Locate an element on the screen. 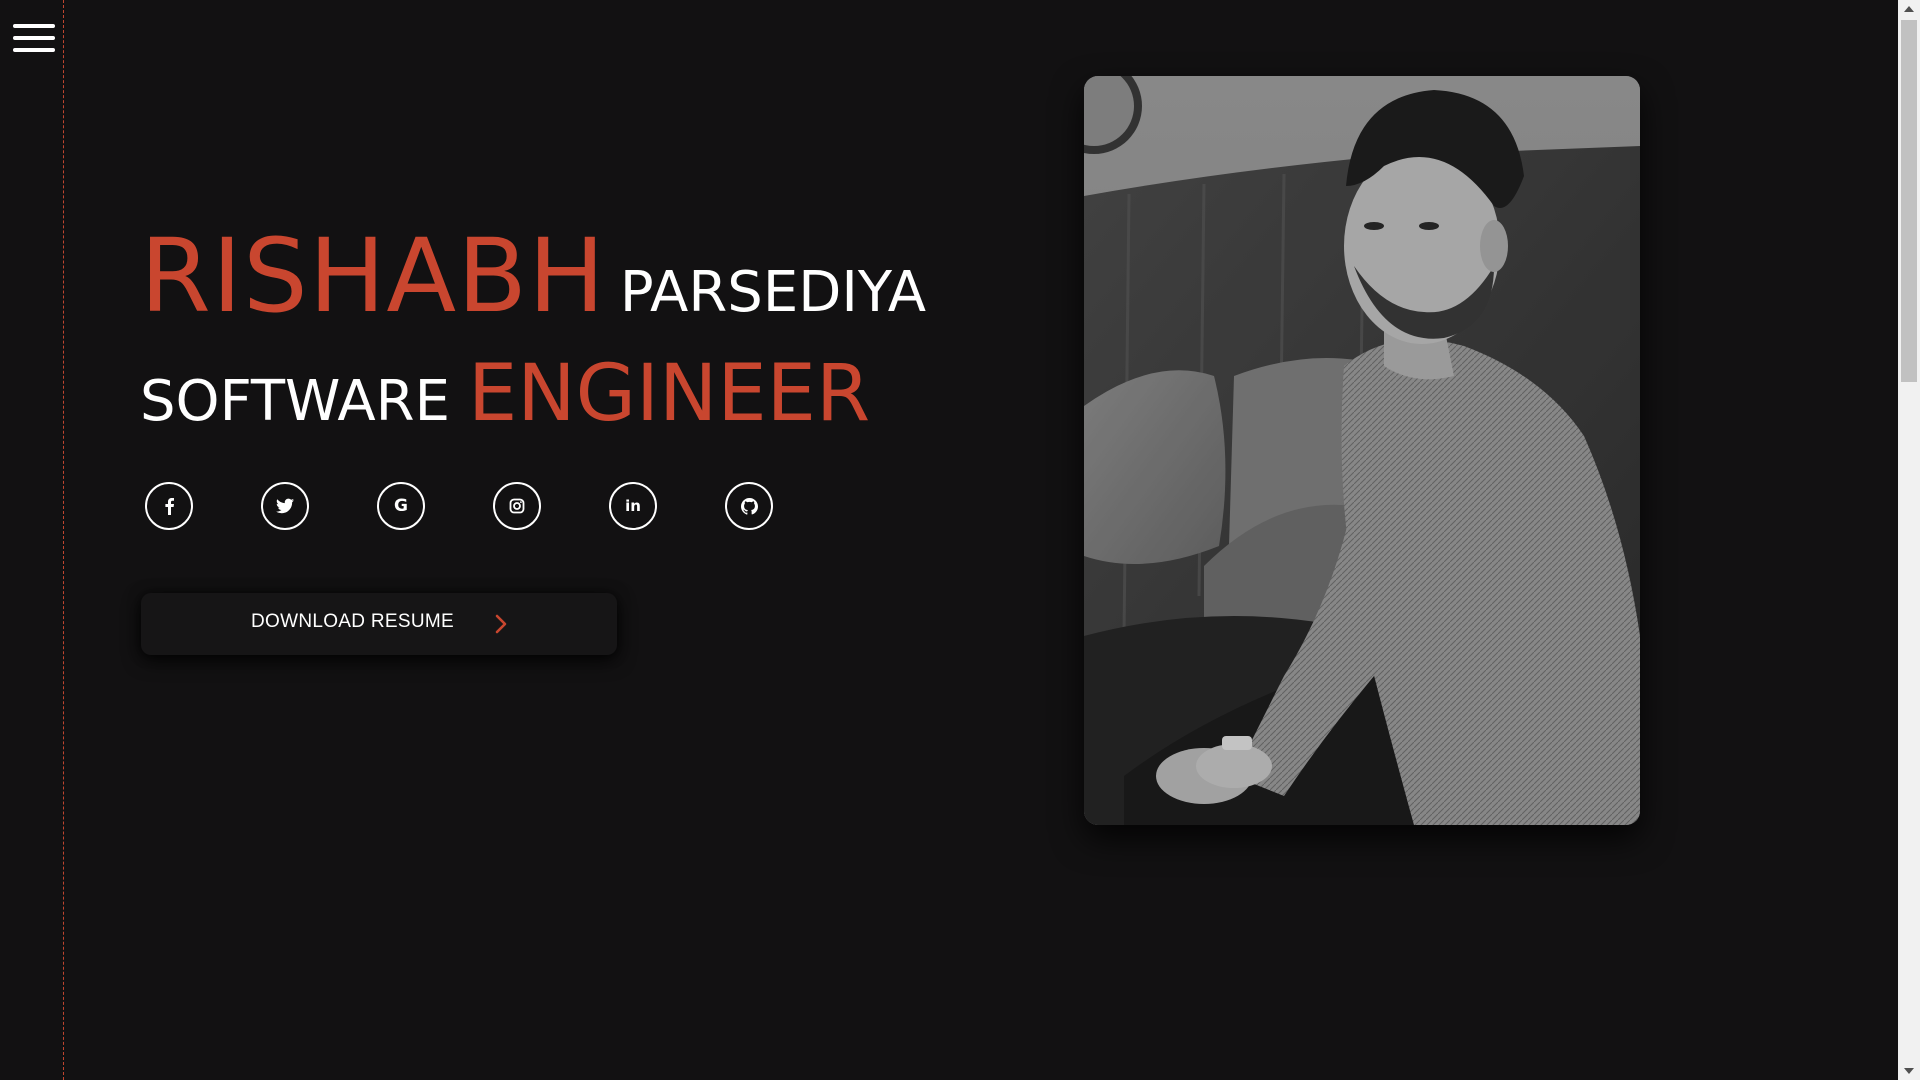  hamburger-menu-icon is located at coordinates (34, 39).